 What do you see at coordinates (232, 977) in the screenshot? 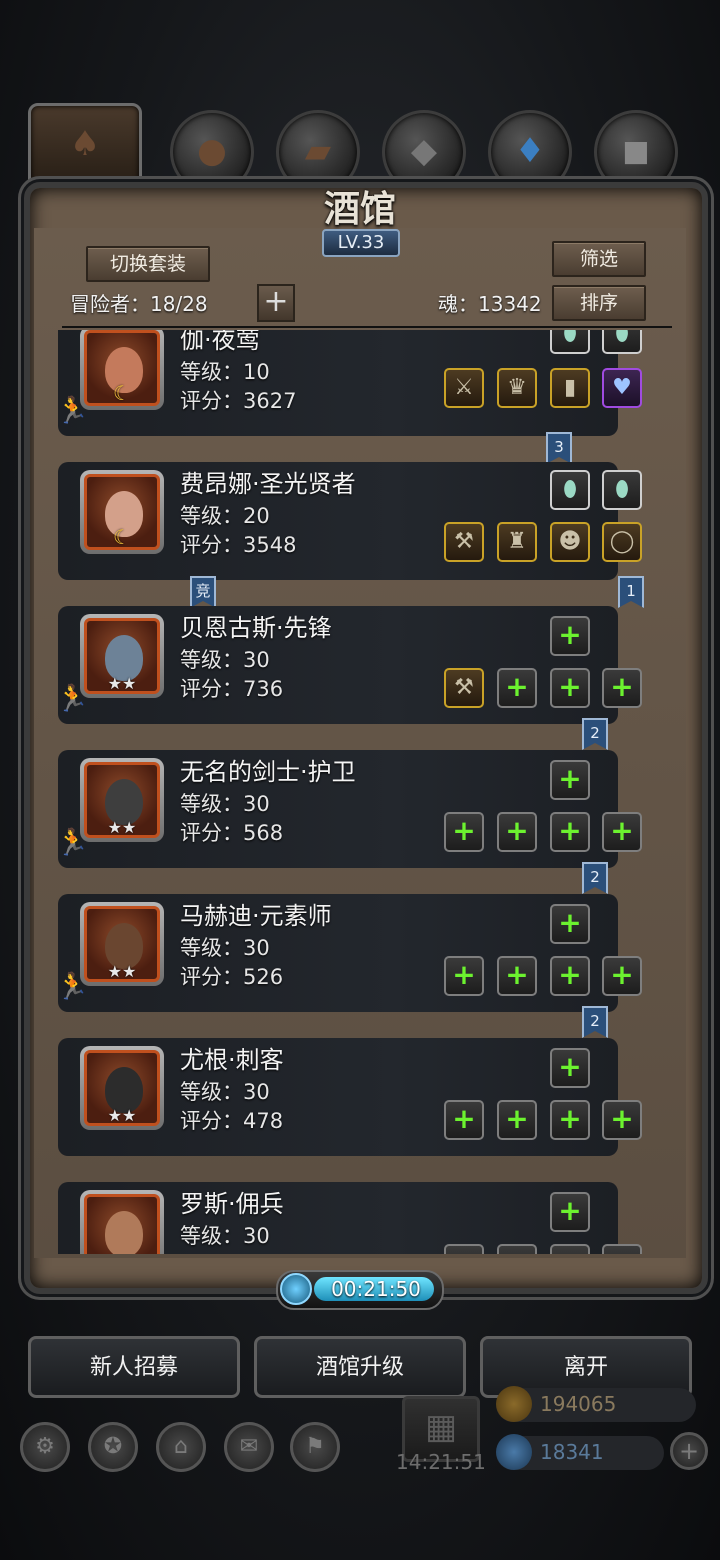
I see `hero-score: 评分：526` at bounding box center [232, 977].